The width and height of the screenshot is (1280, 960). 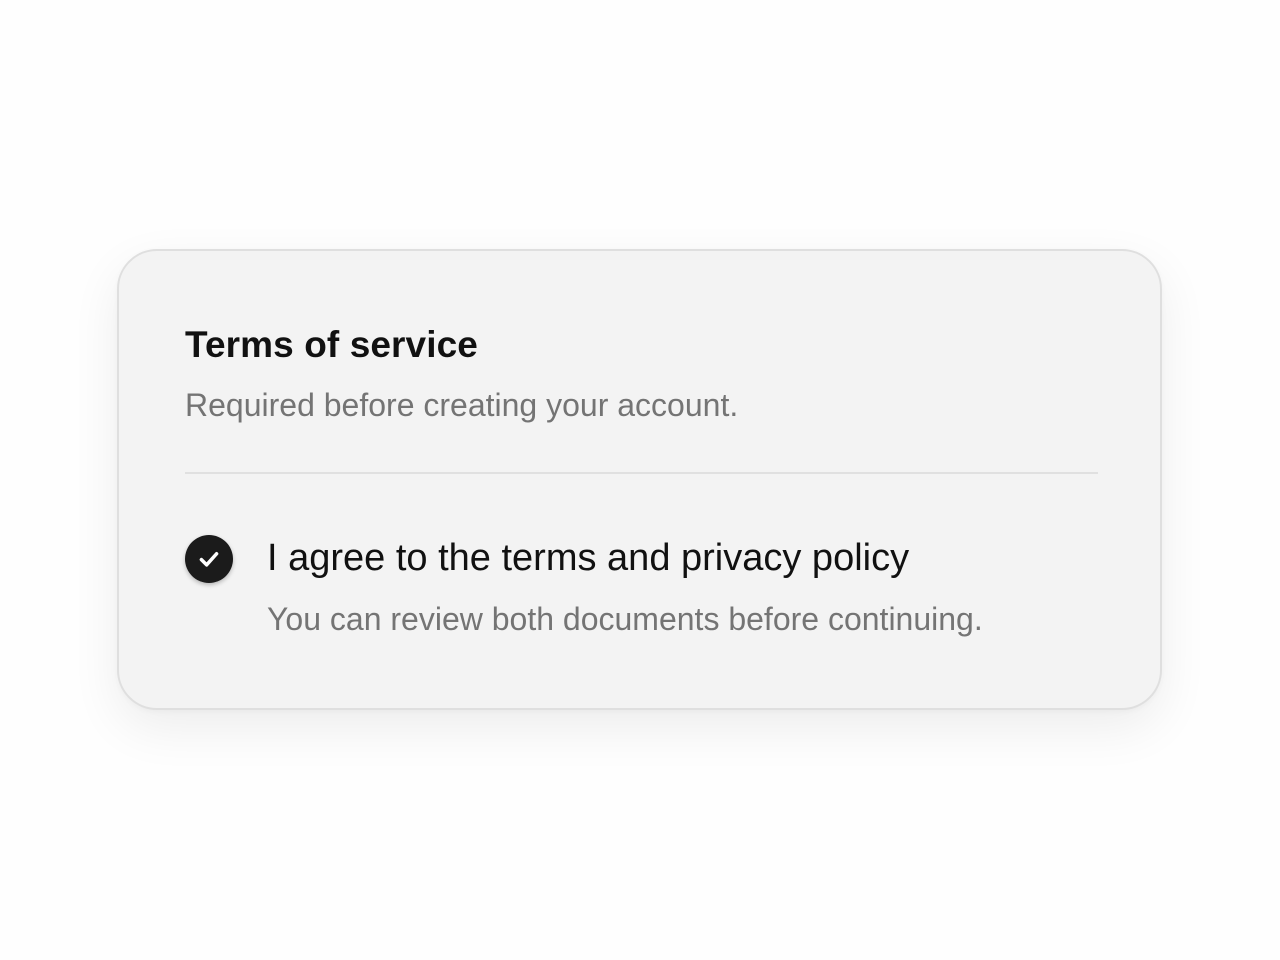 What do you see at coordinates (588, 558) in the screenshot?
I see `agree-terms-label: I agree to the terms and privacy policy` at bounding box center [588, 558].